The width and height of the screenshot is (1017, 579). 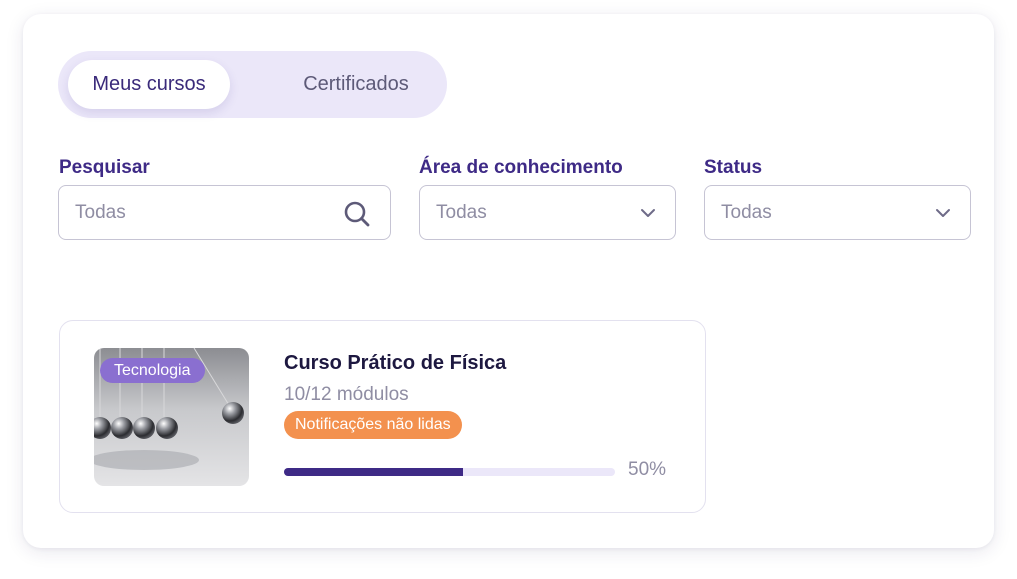 What do you see at coordinates (356, 84) in the screenshot?
I see `tab-certificados: Certificados` at bounding box center [356, 84].